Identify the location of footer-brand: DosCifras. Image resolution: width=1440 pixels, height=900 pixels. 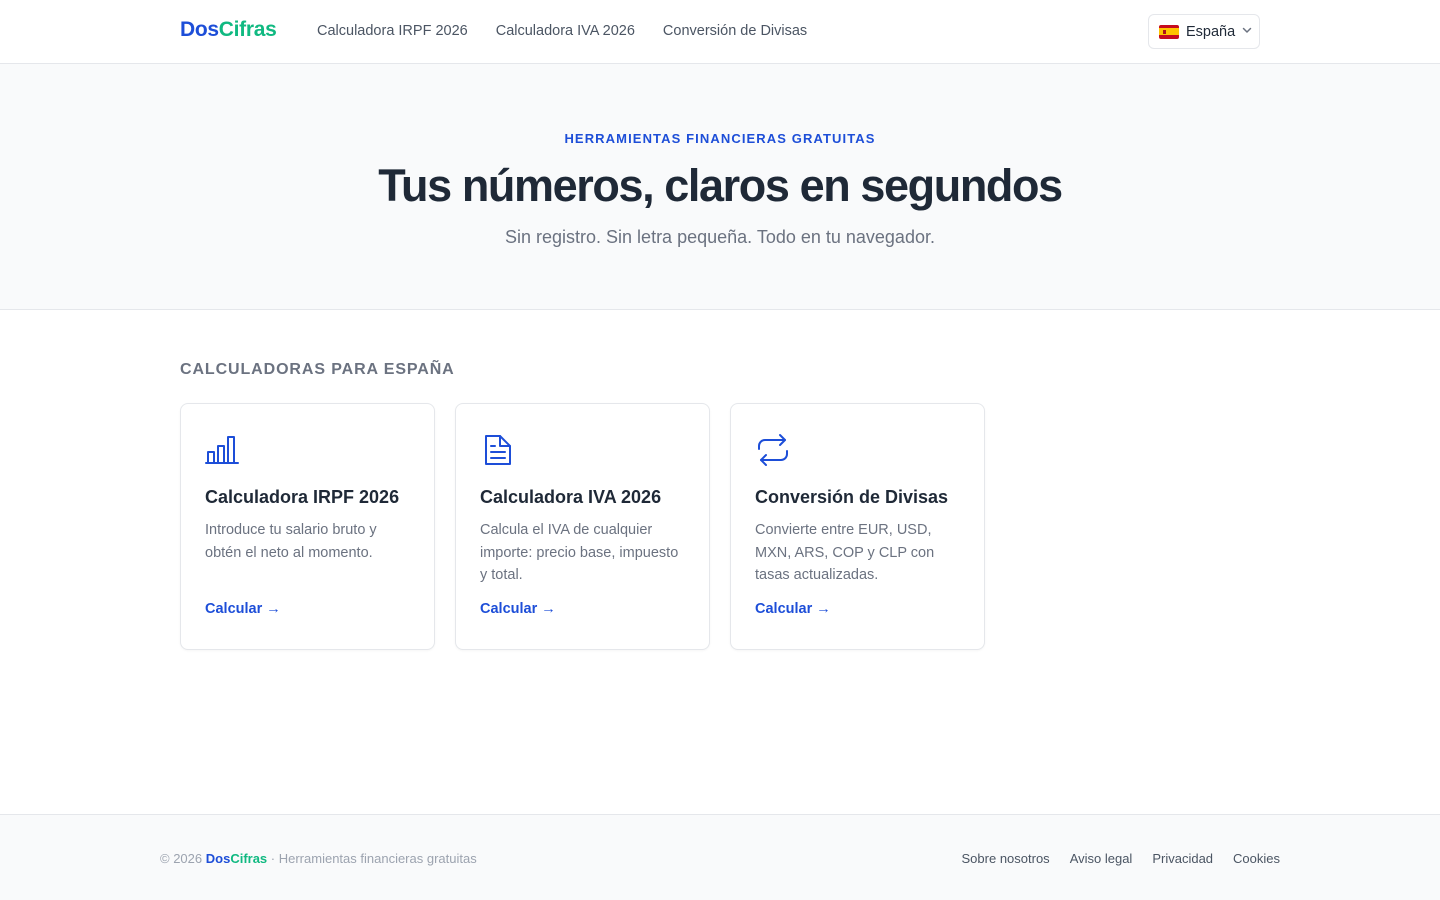
(236, 858).